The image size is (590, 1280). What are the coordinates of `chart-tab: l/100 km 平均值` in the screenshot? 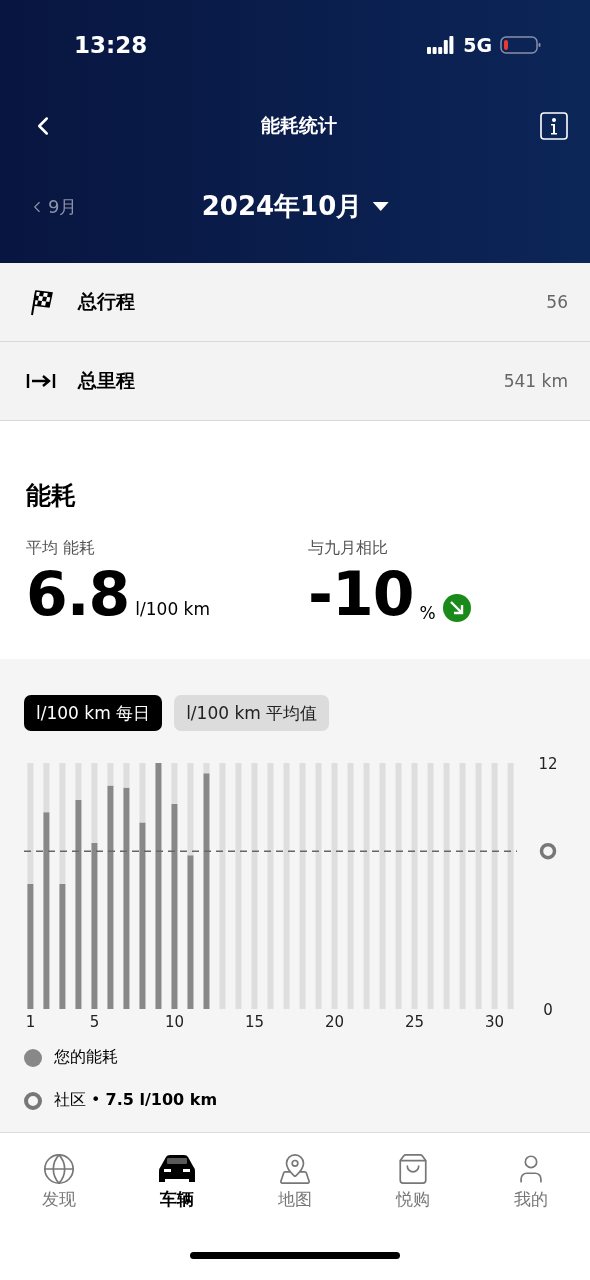 It's located at (252, 713).